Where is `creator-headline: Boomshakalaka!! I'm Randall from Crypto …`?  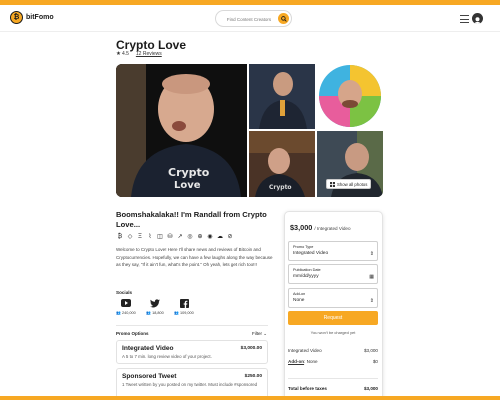
creator-headline: Boomshakalaka!! I'm Randall from Crypto … is located at coordinates (191, 219).